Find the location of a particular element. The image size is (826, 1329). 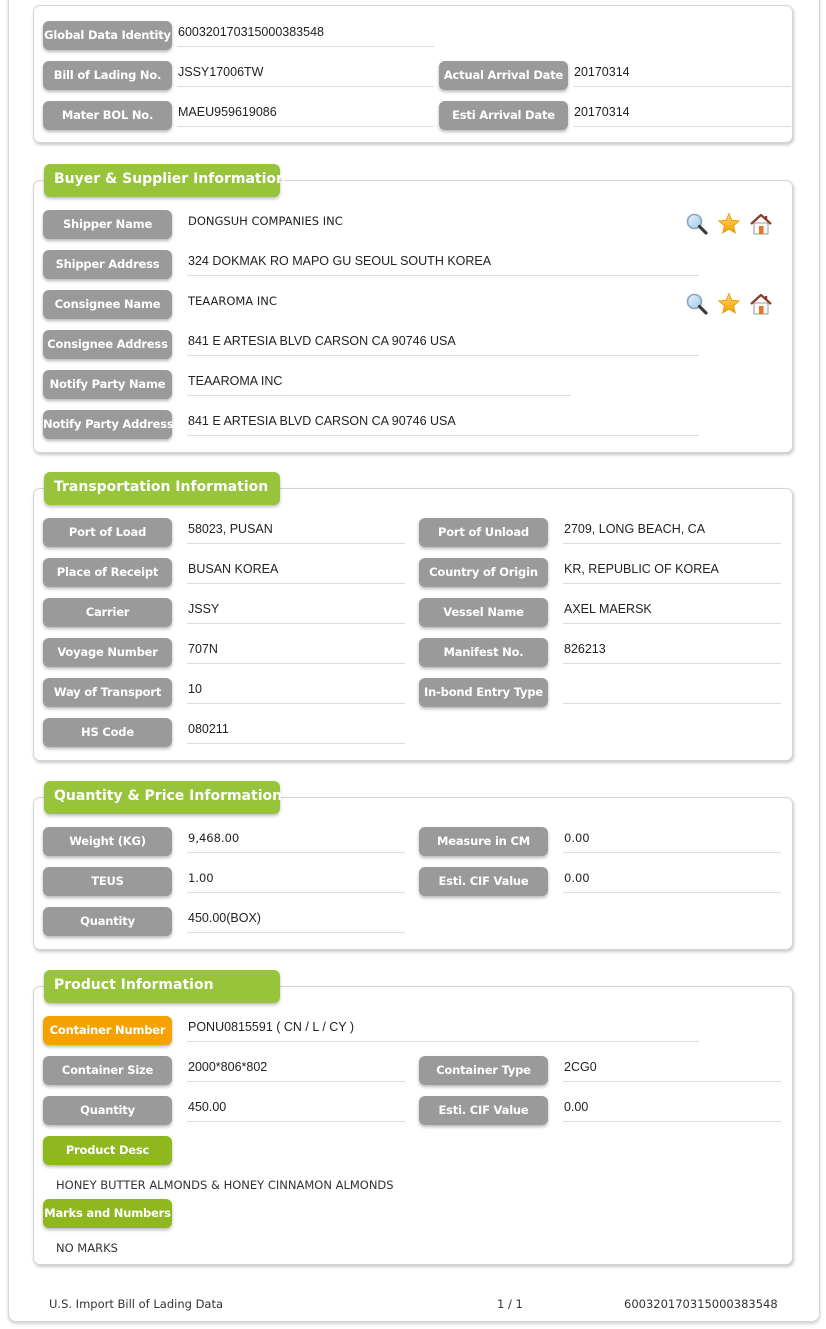

esti-cif-value: 0.00 is located at coordinates (672, 880).